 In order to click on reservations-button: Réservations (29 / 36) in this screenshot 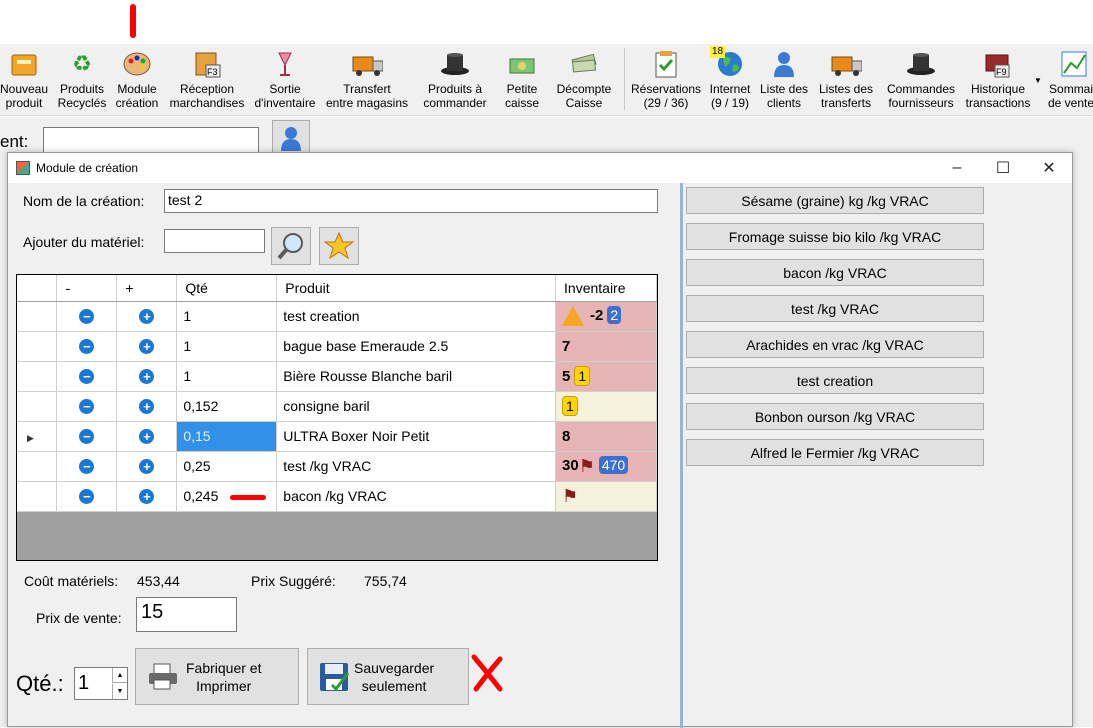, I will do `click(666, 80)`.